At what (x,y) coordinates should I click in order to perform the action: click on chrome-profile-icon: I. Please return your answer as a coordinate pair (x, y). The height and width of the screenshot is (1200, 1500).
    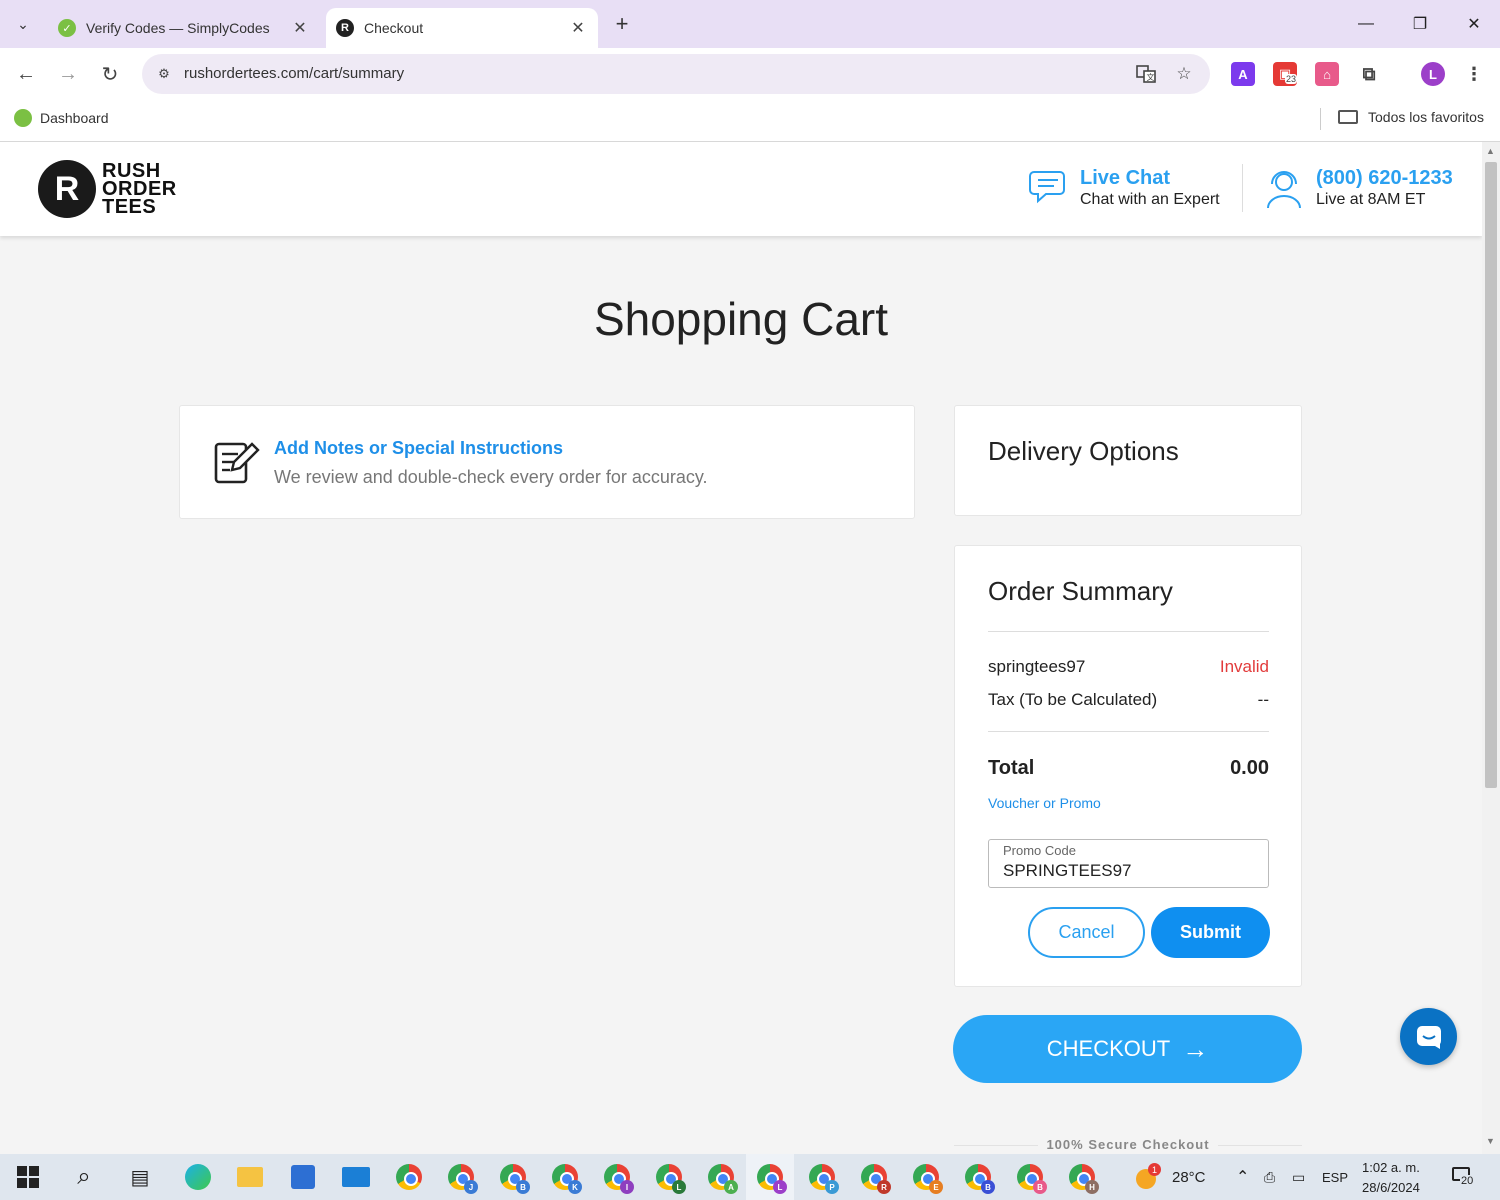
    Looking at the image, I should click on (617, 1177).